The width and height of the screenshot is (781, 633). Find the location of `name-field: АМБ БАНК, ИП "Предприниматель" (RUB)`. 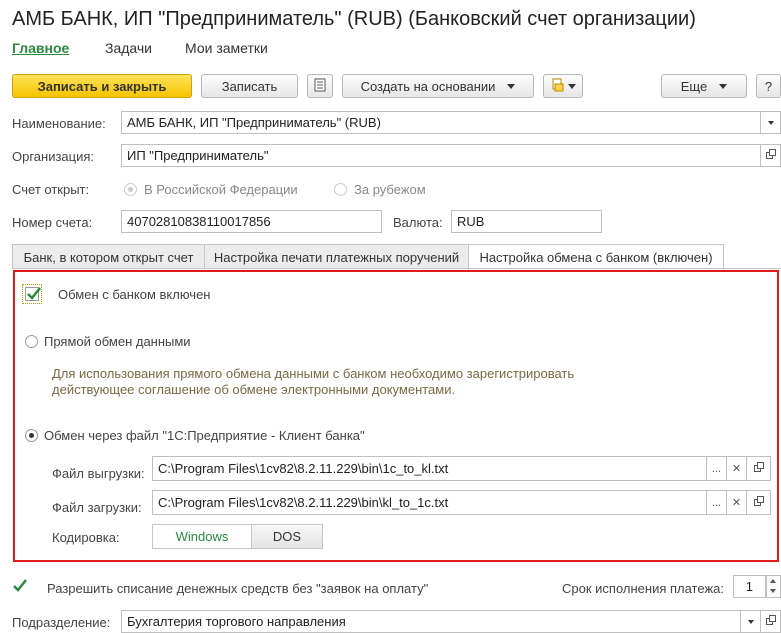

name-field: АМБ БАНК, ИП "Предприниматель" (RUB) is located at coordinates (441, 122).